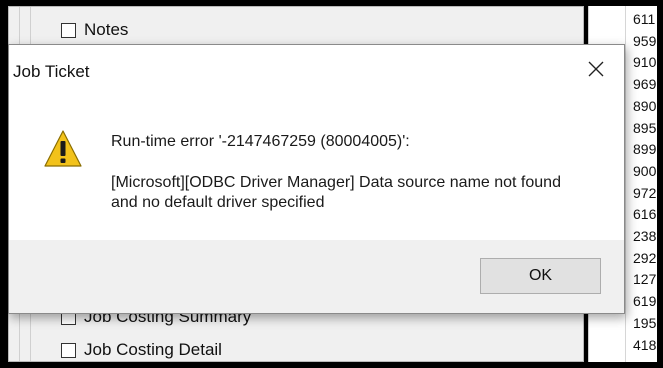 This screenshot has width=663, height=368. I want to click on job-costing-detail-checkbox-row: Job Costing Detail, so click(141, 350).